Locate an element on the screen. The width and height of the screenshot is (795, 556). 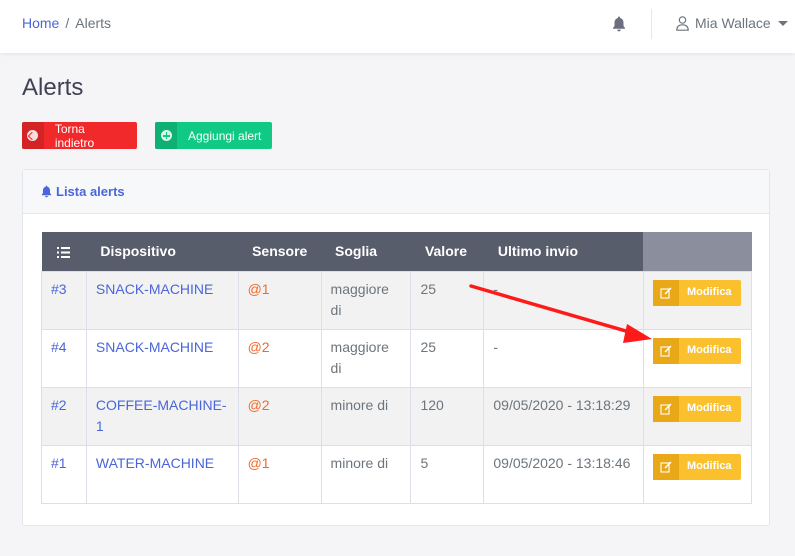
list-icon is located at coordinates (64, 253).